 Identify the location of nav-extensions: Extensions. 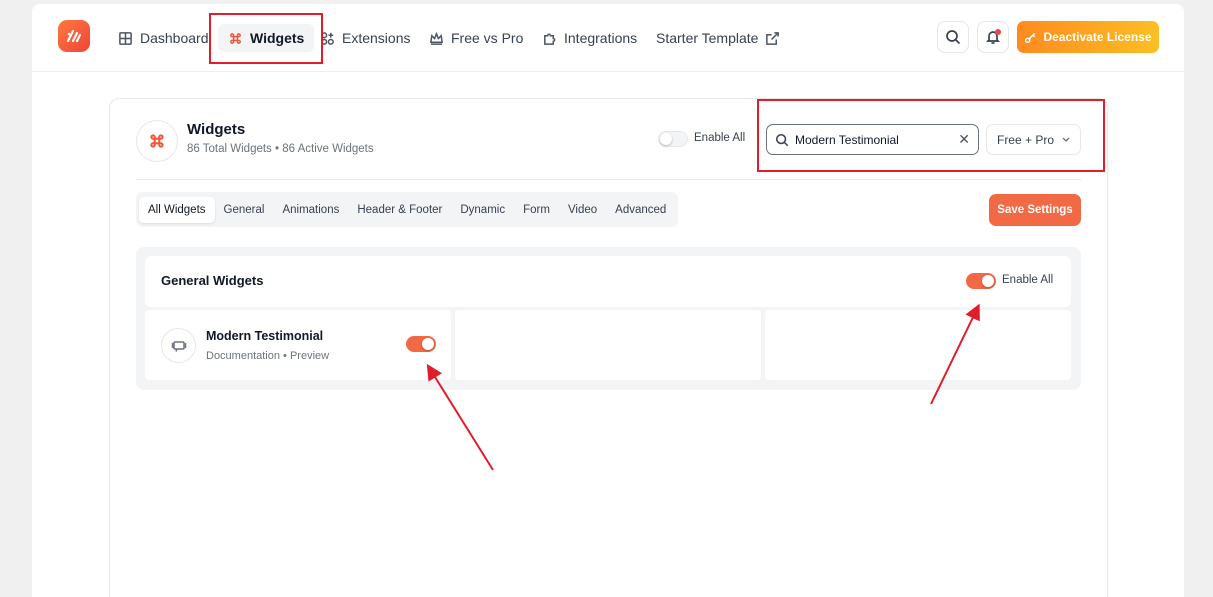
(365, 38).